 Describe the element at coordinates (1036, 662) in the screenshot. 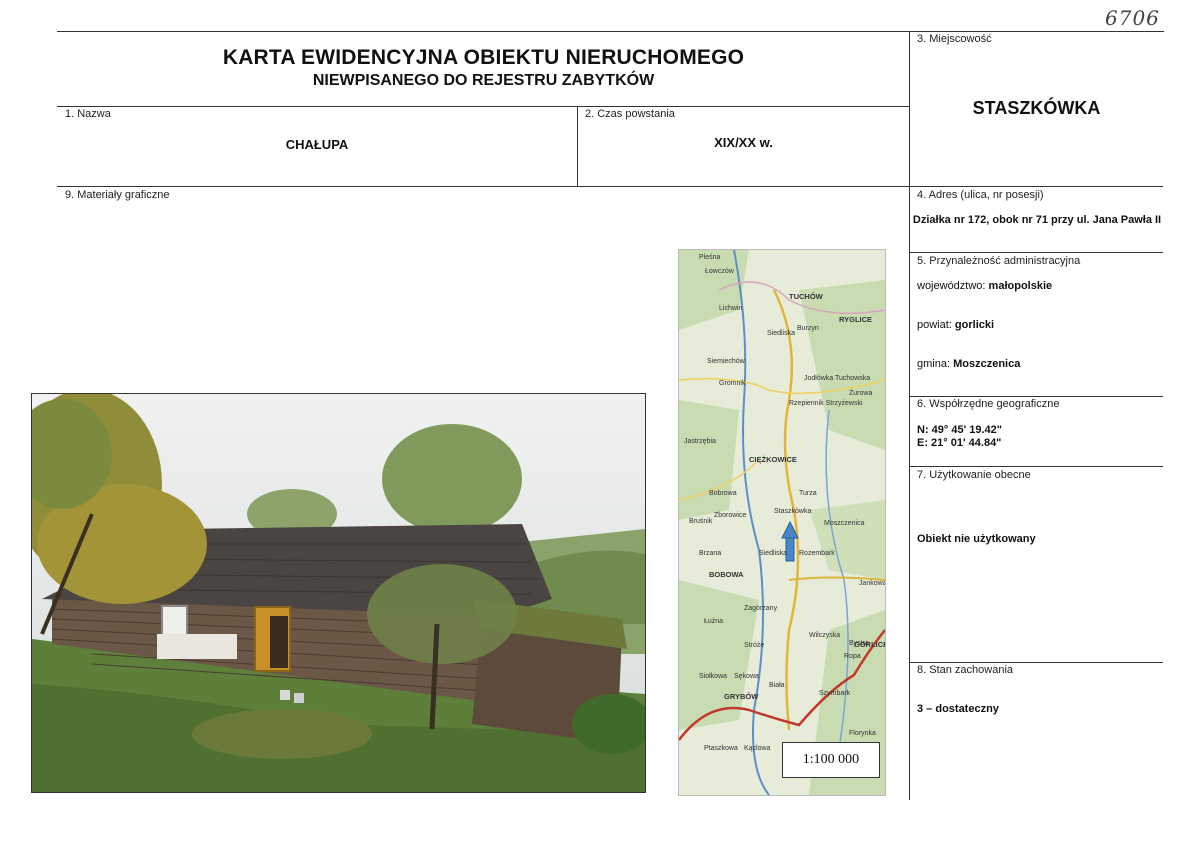

I see `divider-usage` at that location.